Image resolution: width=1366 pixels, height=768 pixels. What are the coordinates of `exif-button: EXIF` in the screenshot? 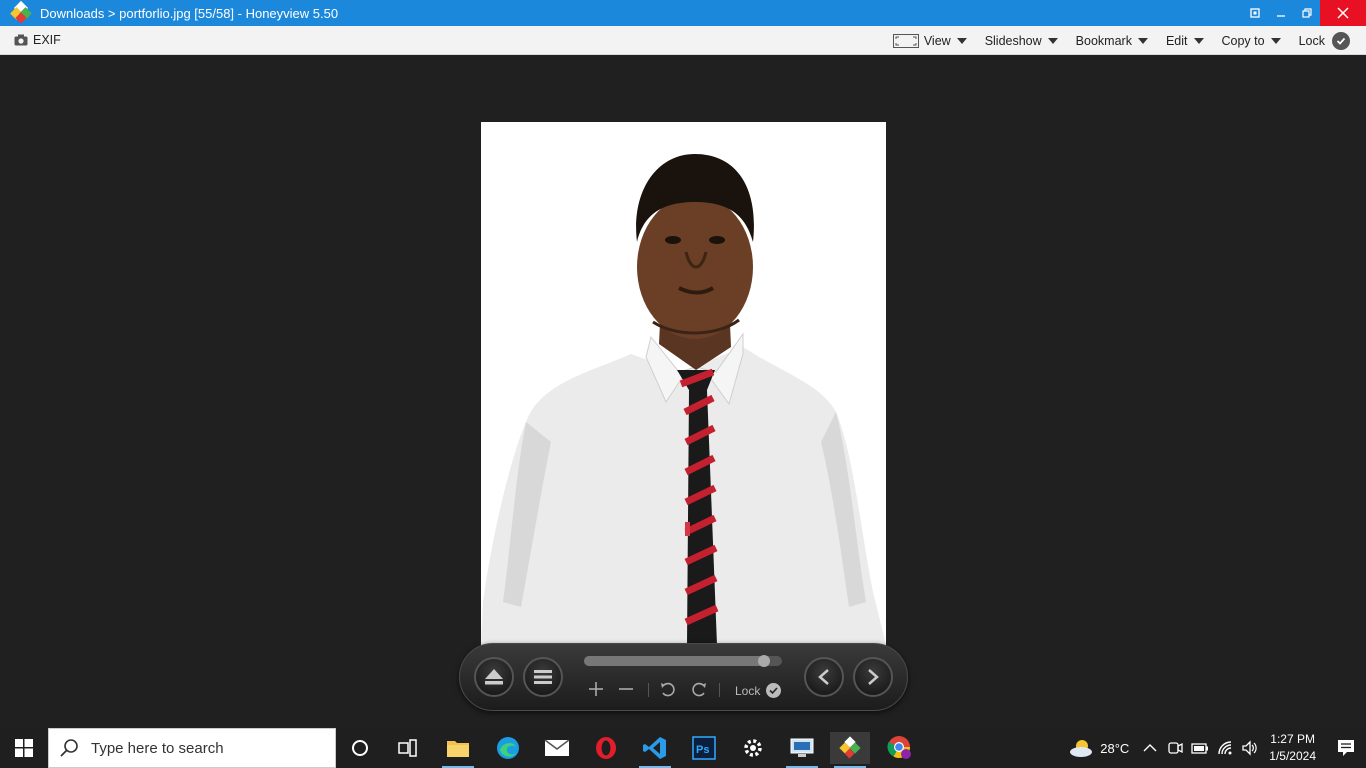 It's located at (37, 40).